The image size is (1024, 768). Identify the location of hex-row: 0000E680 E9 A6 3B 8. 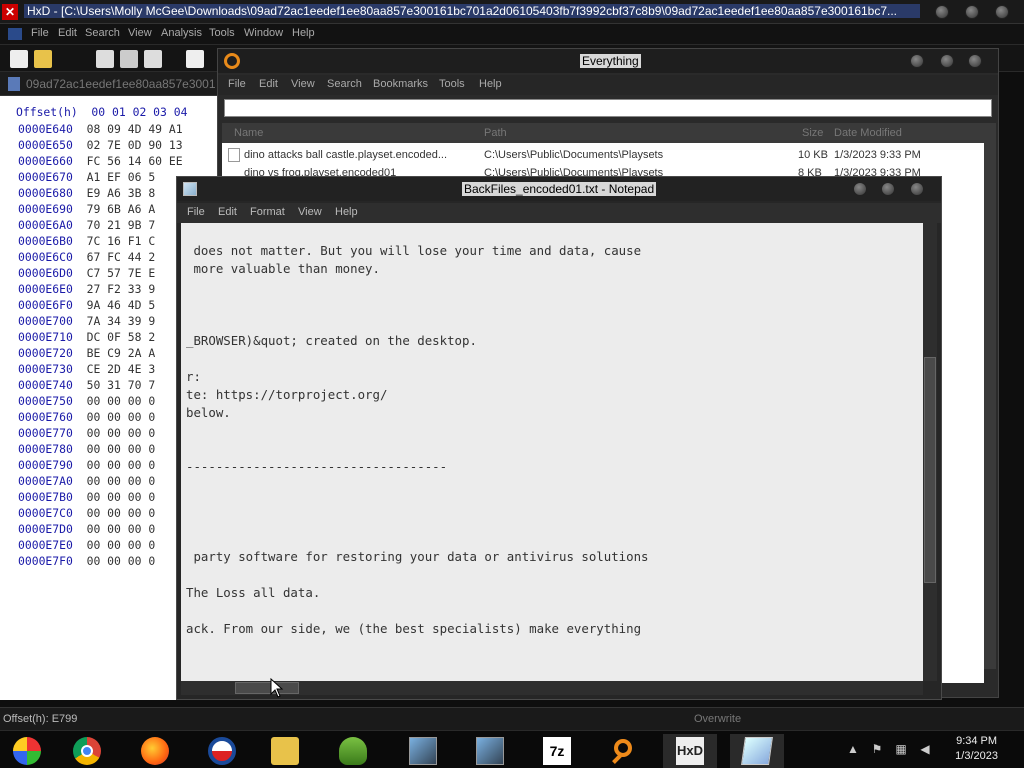
(86, 194).